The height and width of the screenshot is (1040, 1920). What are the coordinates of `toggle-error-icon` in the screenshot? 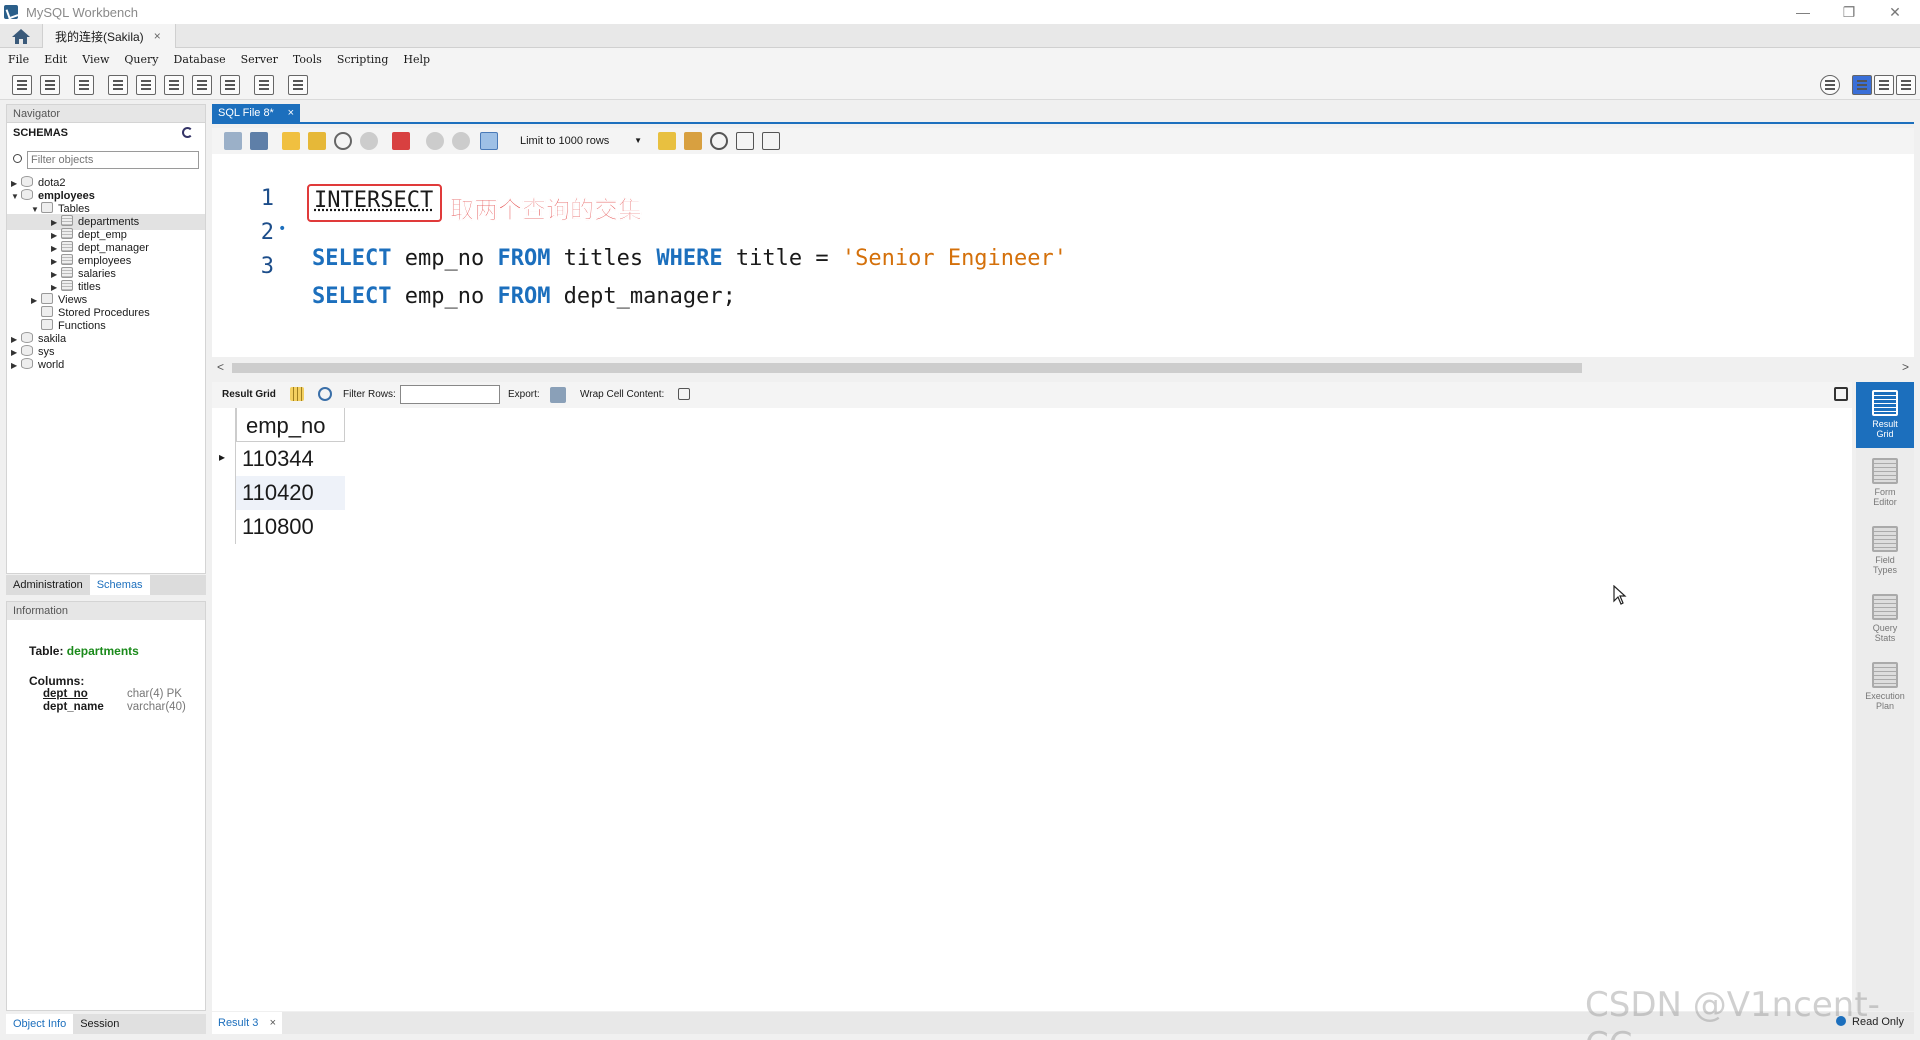 It's located at (401, 141).